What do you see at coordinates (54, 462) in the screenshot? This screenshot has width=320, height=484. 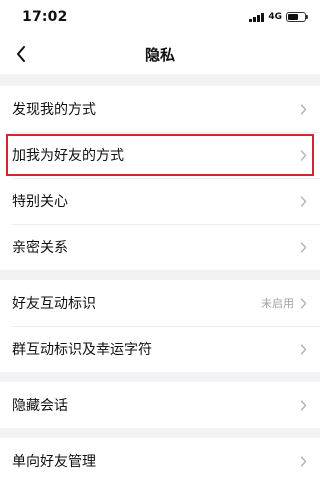 I see `settings-row-label: 单向好友管理` at bounding box center [54, 462].